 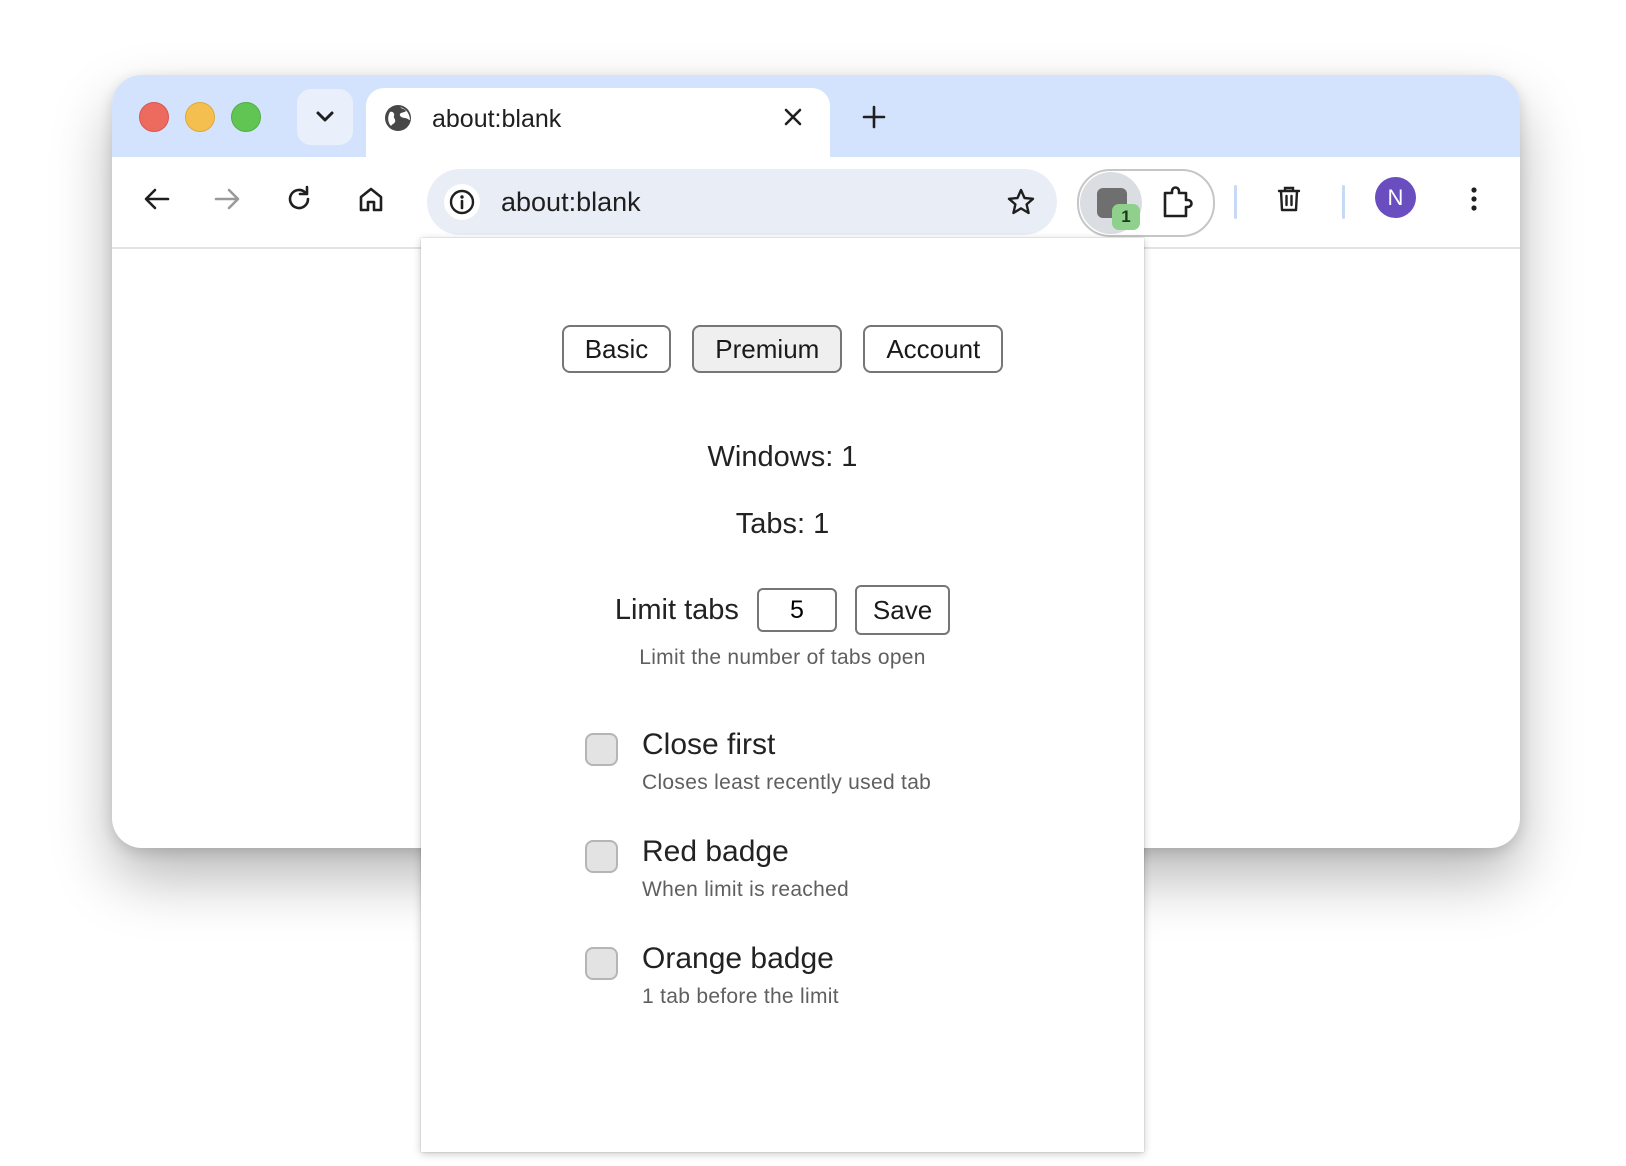 I want to click on limit-input, so click(x=796, y=610).